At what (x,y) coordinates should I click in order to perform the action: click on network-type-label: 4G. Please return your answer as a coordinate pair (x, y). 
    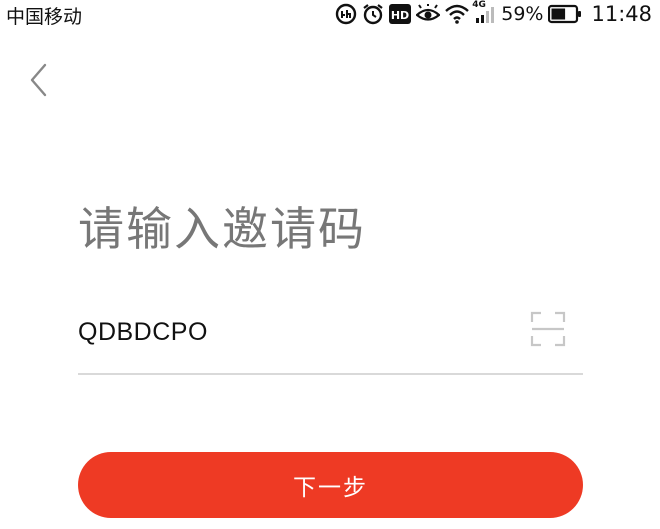
    Looking at the image, I should click on (479, 5).